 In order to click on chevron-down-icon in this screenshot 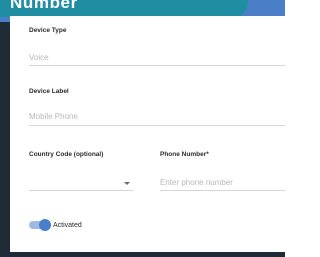, I will do `click(127, 183)`.